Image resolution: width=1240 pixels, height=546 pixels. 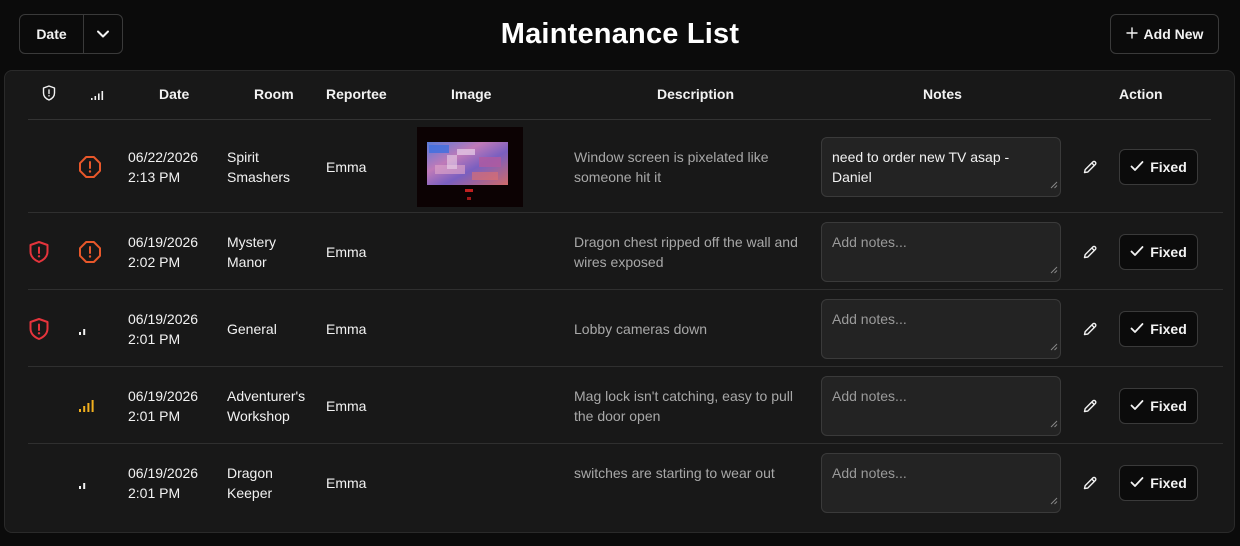 What do you see at coordinates (97, 96) in the screenshot?
I see `signal-icon` at bounding box center [97, 96].